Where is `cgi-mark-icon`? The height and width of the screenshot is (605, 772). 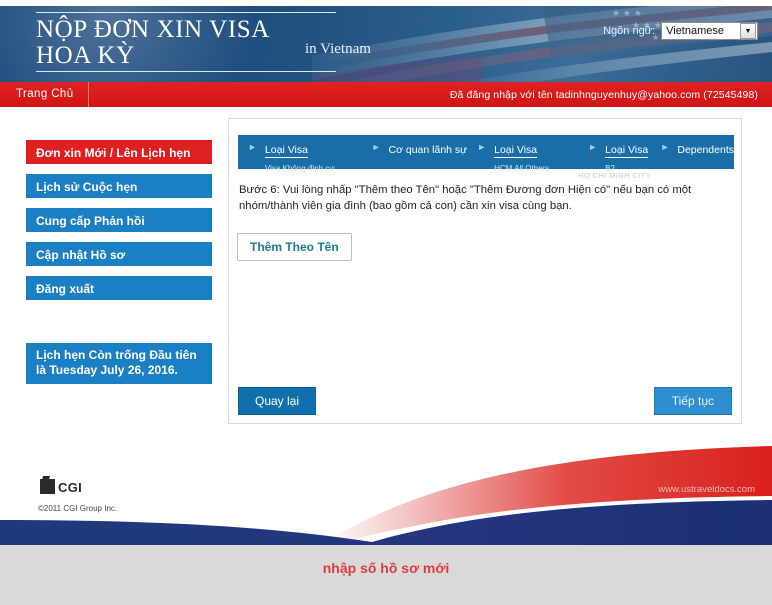 cgi-mark-icon is located at coordinates (47, 486).